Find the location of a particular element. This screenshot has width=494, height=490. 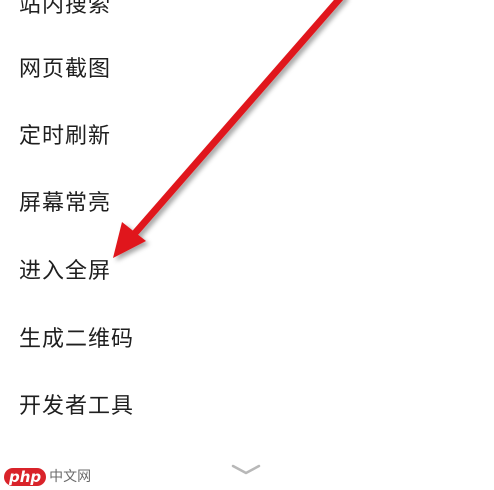

menu-item-webpage-screenshot: 网页截图 is located at coordinates (219, 70).